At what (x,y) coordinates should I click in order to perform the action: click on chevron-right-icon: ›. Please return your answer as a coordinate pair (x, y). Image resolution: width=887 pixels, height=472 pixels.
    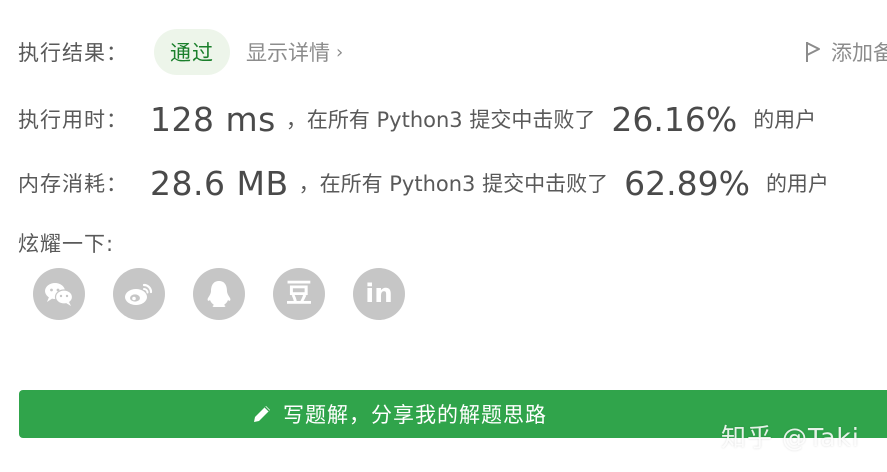
    Looking at the image, I should click on (340, 52).